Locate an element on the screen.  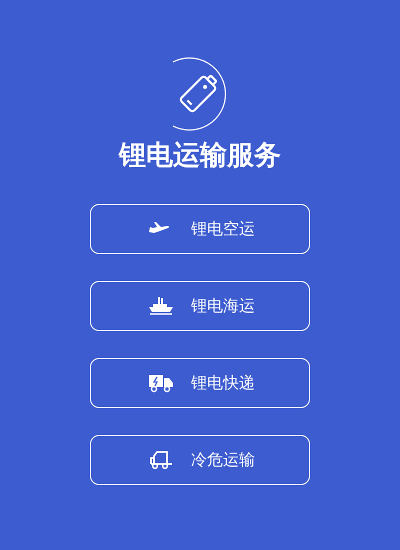
service-button: 冷危运输 is located at coordinates (200, 460).